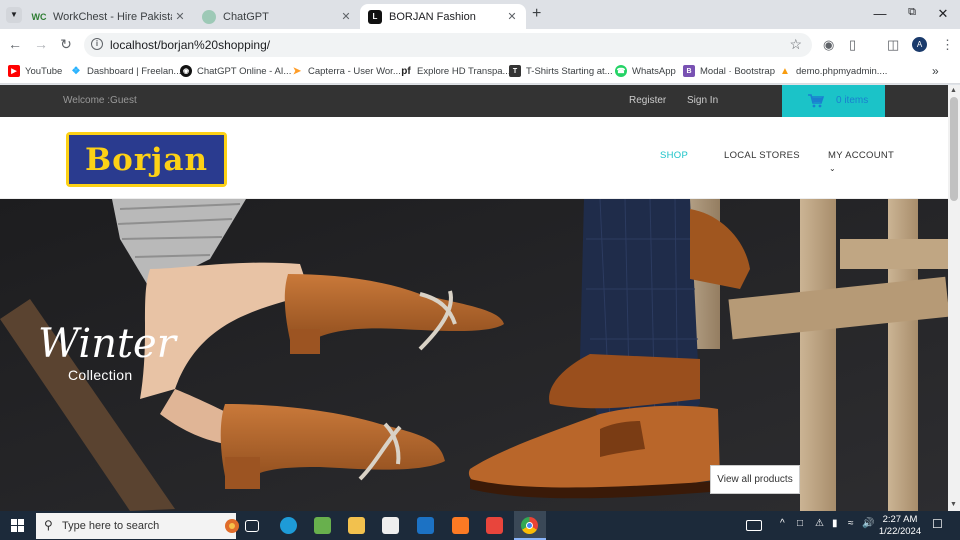 Image resolution: width=960 pixels, height=540 pixels. I want to click on site-header: Borjan SHOP LOCAL STORES MY ACCOUNT ⌄, so click(474, 158).